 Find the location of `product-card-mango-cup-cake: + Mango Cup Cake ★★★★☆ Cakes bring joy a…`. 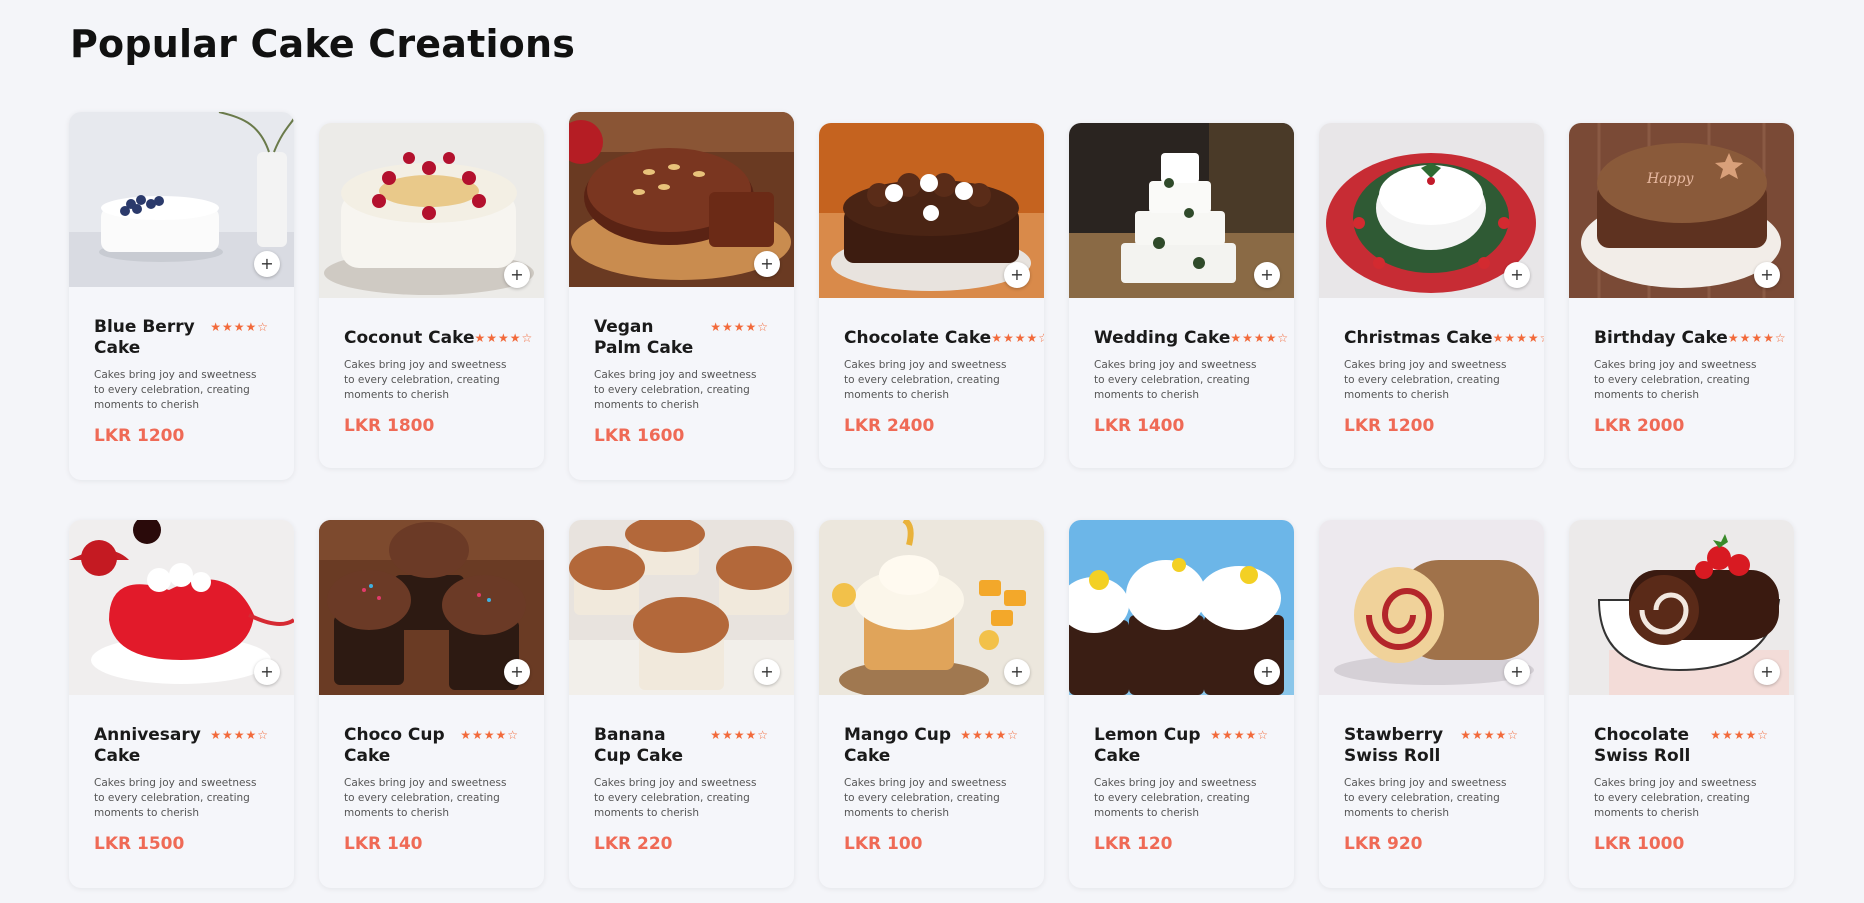

product-card-mango-cup-cake: + Mango Cup Cake ★★★★☆ Cakes bring joy a… is located at coordinates (931, 704).